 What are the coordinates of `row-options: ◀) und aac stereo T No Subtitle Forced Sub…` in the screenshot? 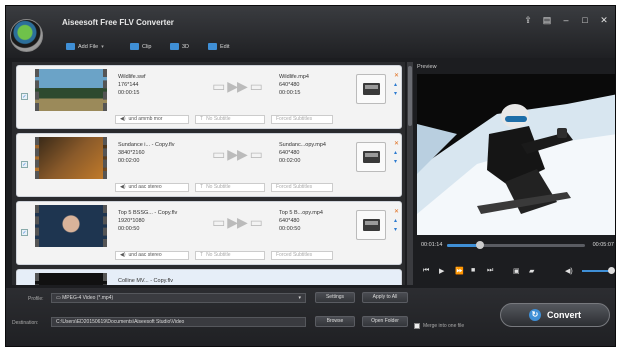 It's located at (224, 187).